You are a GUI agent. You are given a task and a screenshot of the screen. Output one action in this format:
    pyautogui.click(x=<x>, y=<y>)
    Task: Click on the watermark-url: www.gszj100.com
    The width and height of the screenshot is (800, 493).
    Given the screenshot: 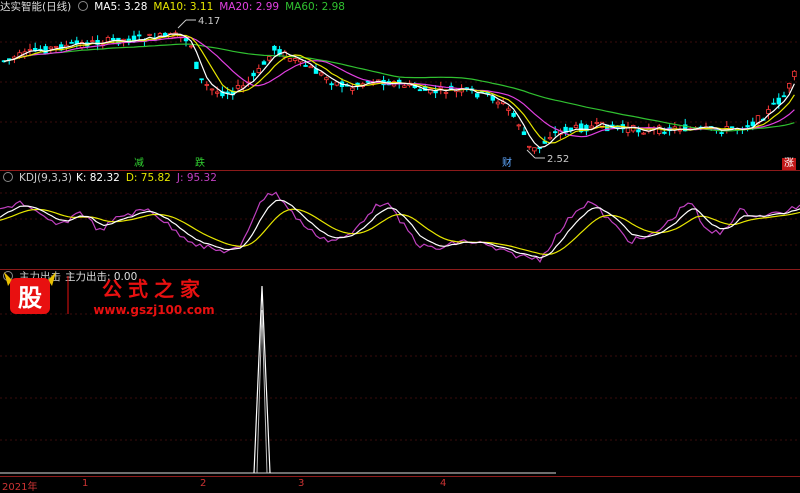 What is the action you would take?
    pyautogui.click(x=153, y=310)
    